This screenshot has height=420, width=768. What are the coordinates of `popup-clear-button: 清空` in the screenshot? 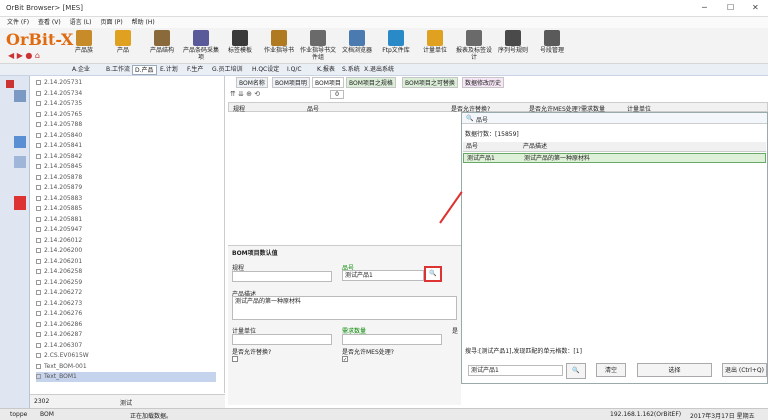 It's located at (611, 370).